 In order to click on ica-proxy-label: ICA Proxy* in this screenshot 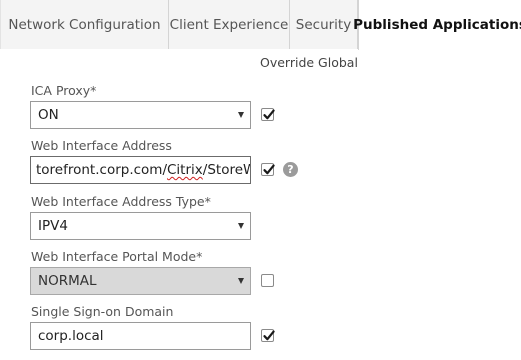, I will do `click(64, 90)`.